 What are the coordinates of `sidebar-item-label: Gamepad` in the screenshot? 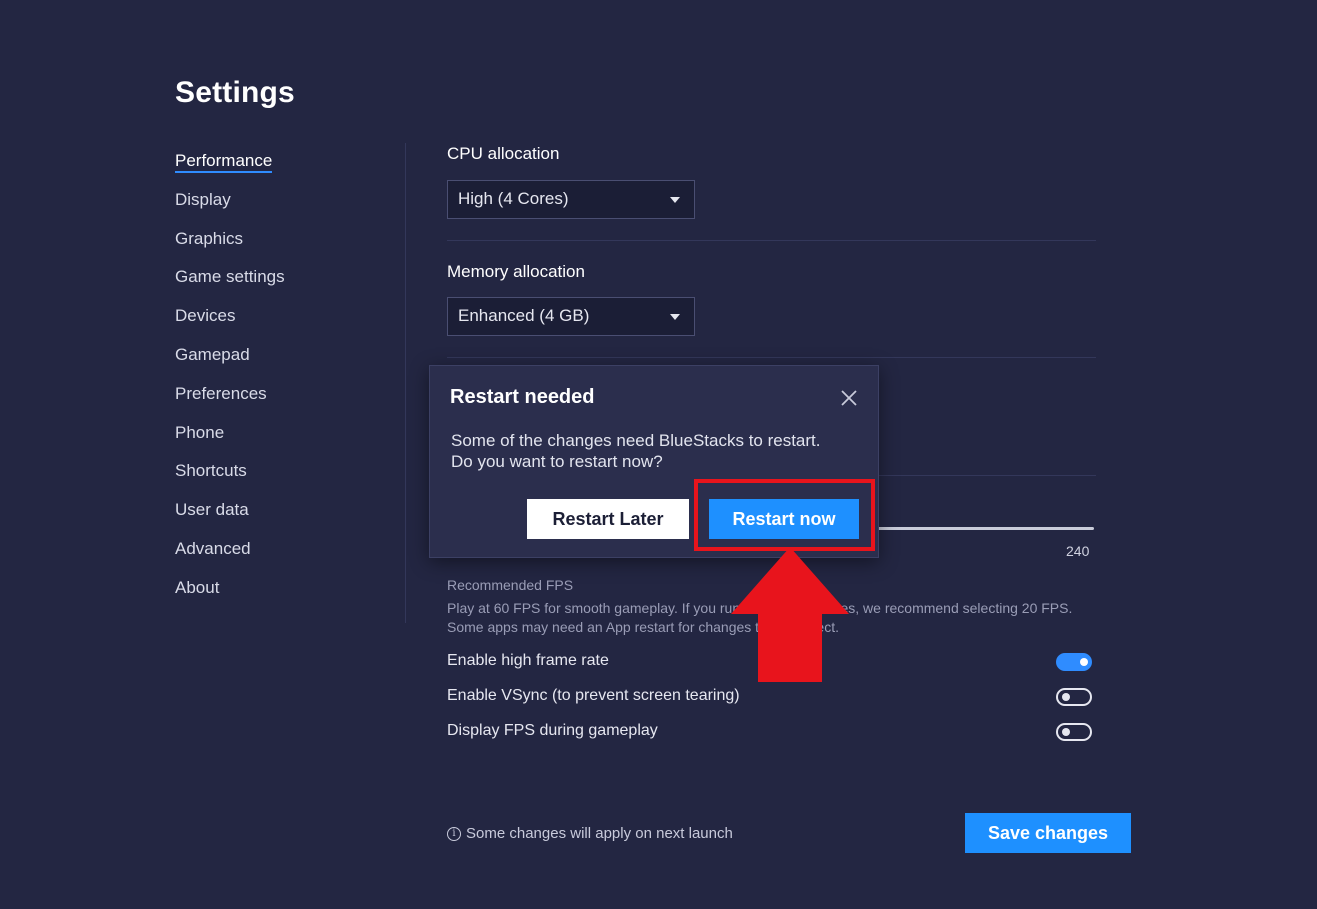 It's located at (212, 354).